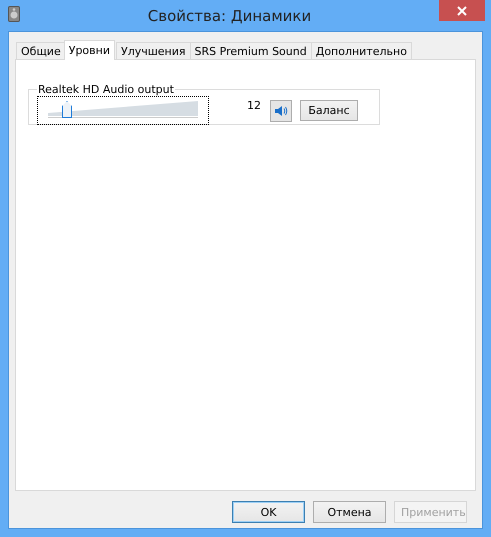 The height and width of the screenshot is (537, 491). I want to click on mute-button, so click(281, 111).